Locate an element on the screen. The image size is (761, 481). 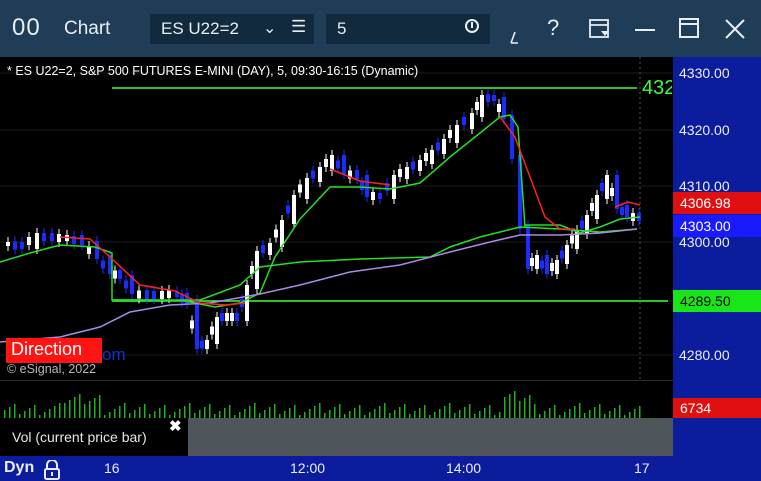
direction-tail-text: om is located at coordinates (114, 354).